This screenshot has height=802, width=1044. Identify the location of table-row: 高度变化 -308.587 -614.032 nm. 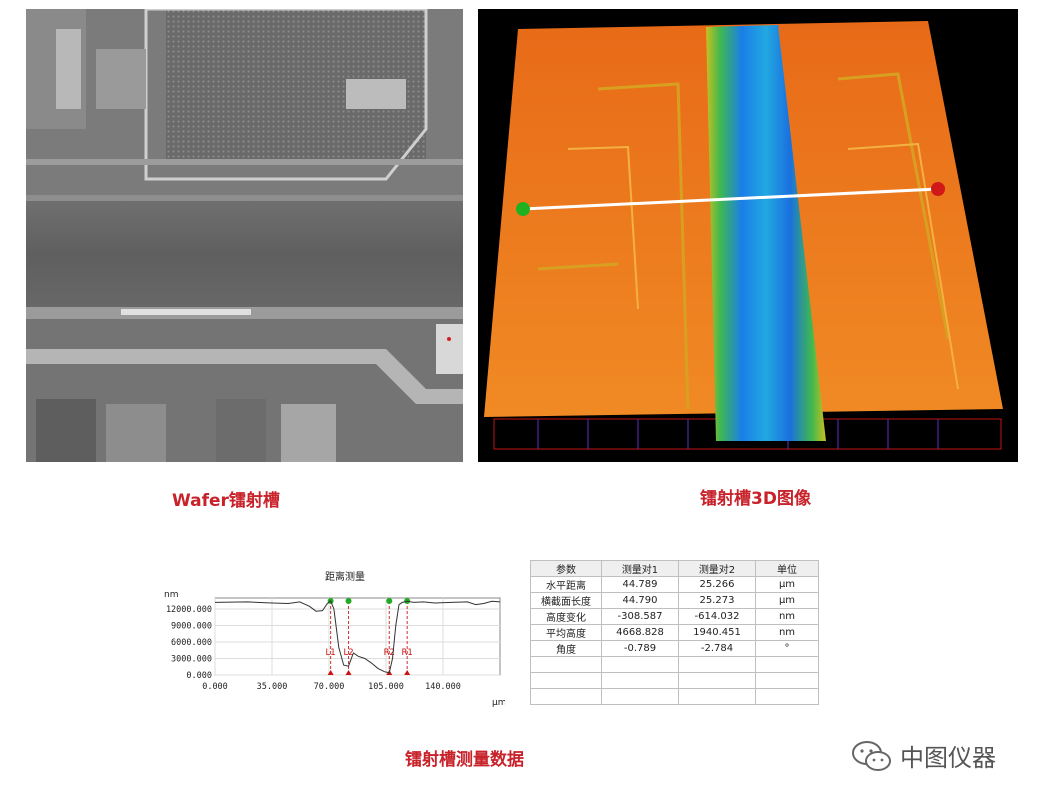
(674, 616).